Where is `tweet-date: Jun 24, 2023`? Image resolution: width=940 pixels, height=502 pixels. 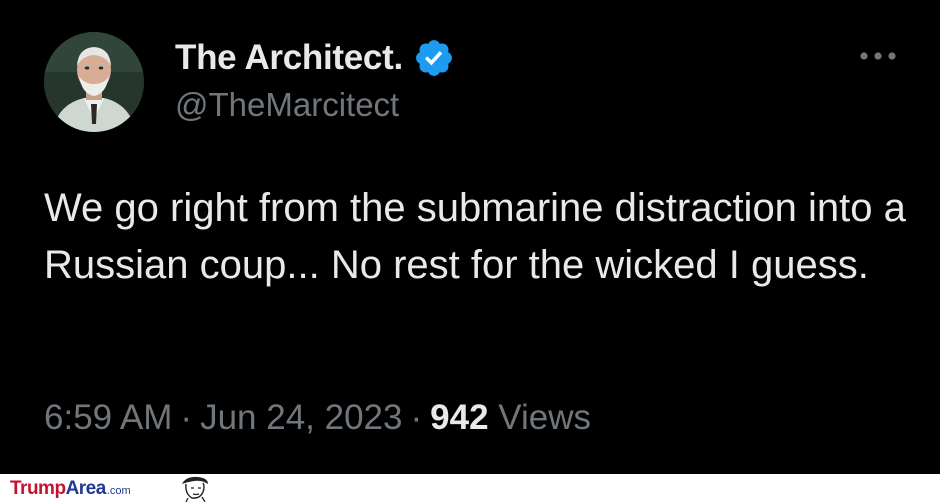
tweet-date: Jun 24, 2023 is located at coordinates (301, 417).